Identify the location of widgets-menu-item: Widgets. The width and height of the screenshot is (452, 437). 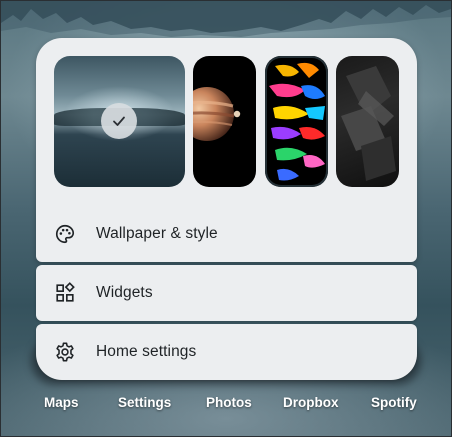
(226, 293).